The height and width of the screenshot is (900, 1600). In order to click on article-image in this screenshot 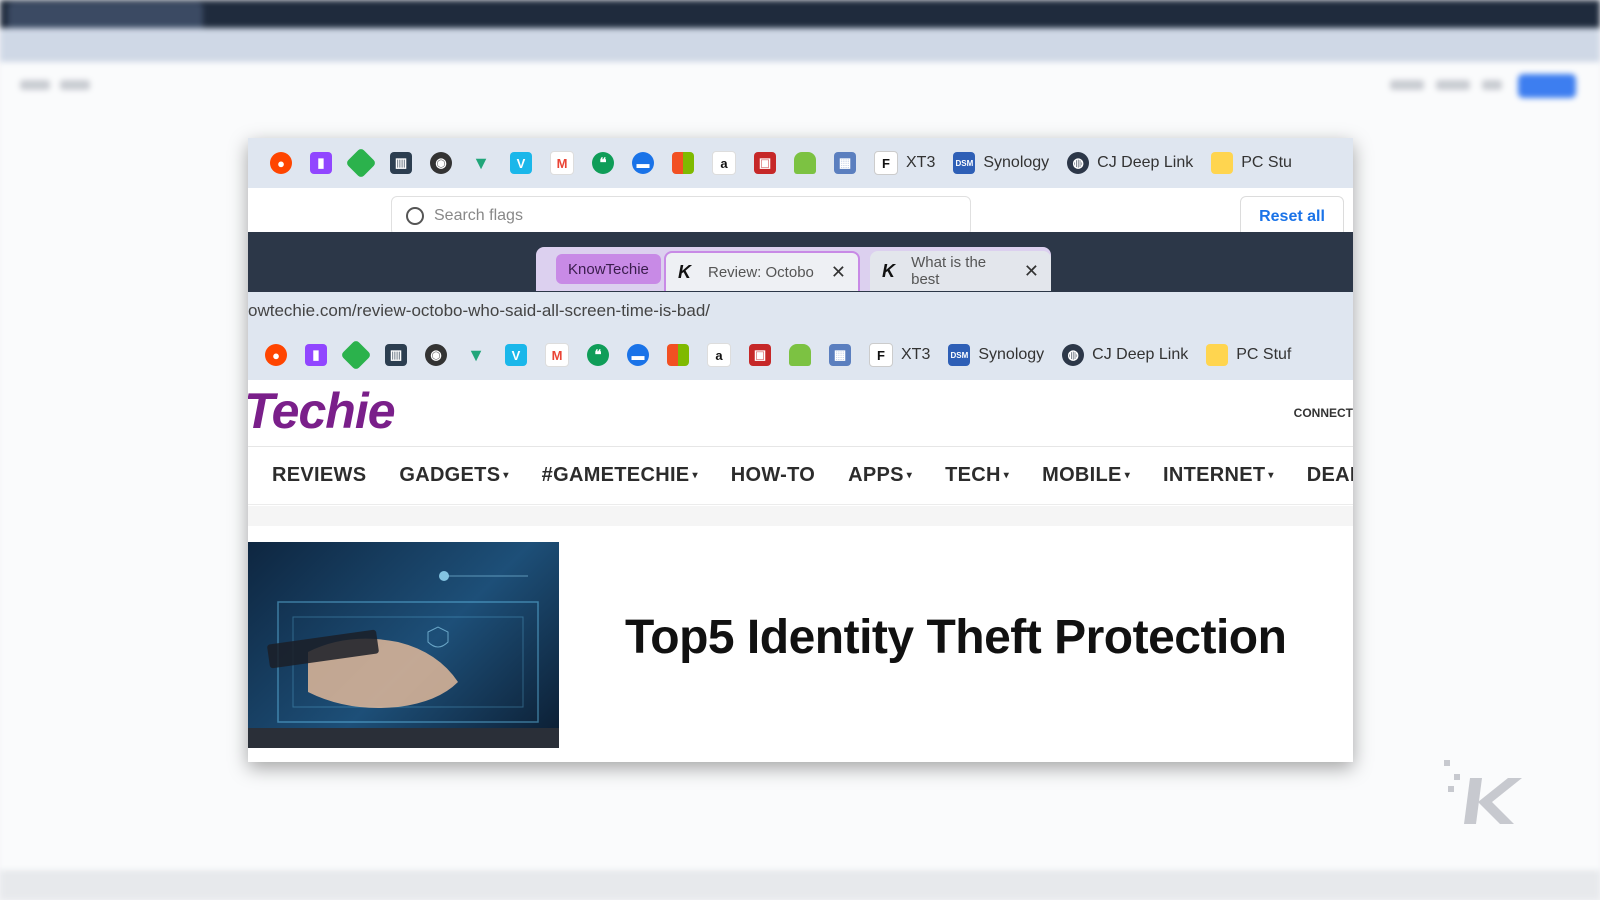, I will do `click(403, 645)`.